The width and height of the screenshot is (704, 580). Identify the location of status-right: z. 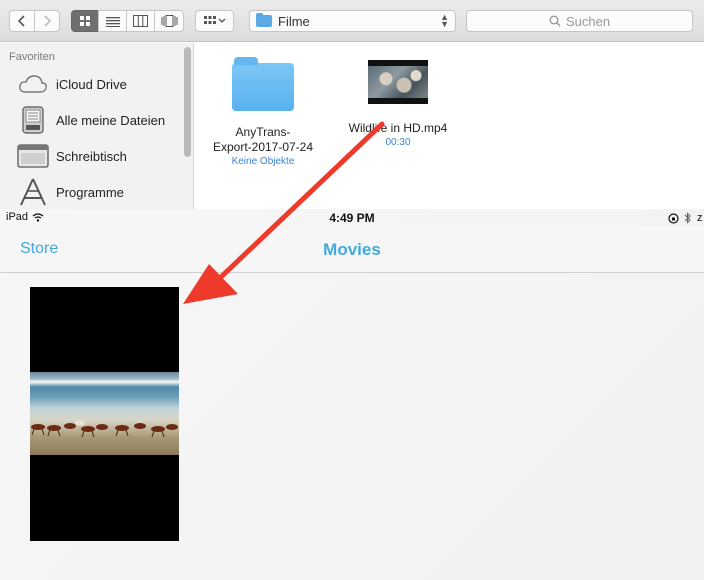
(685, 218).